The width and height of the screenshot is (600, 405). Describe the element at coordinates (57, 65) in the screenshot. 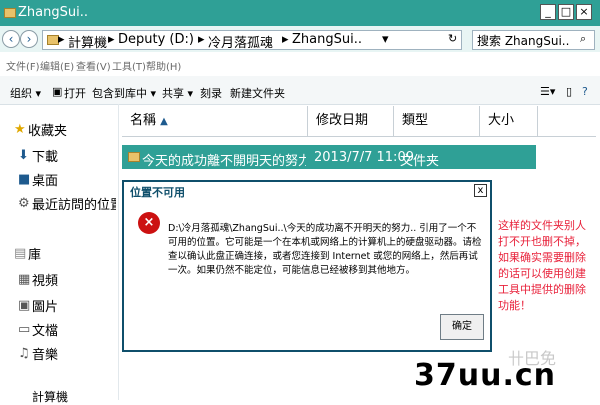

I see `menu-edit: 编辑(E)` at that location.